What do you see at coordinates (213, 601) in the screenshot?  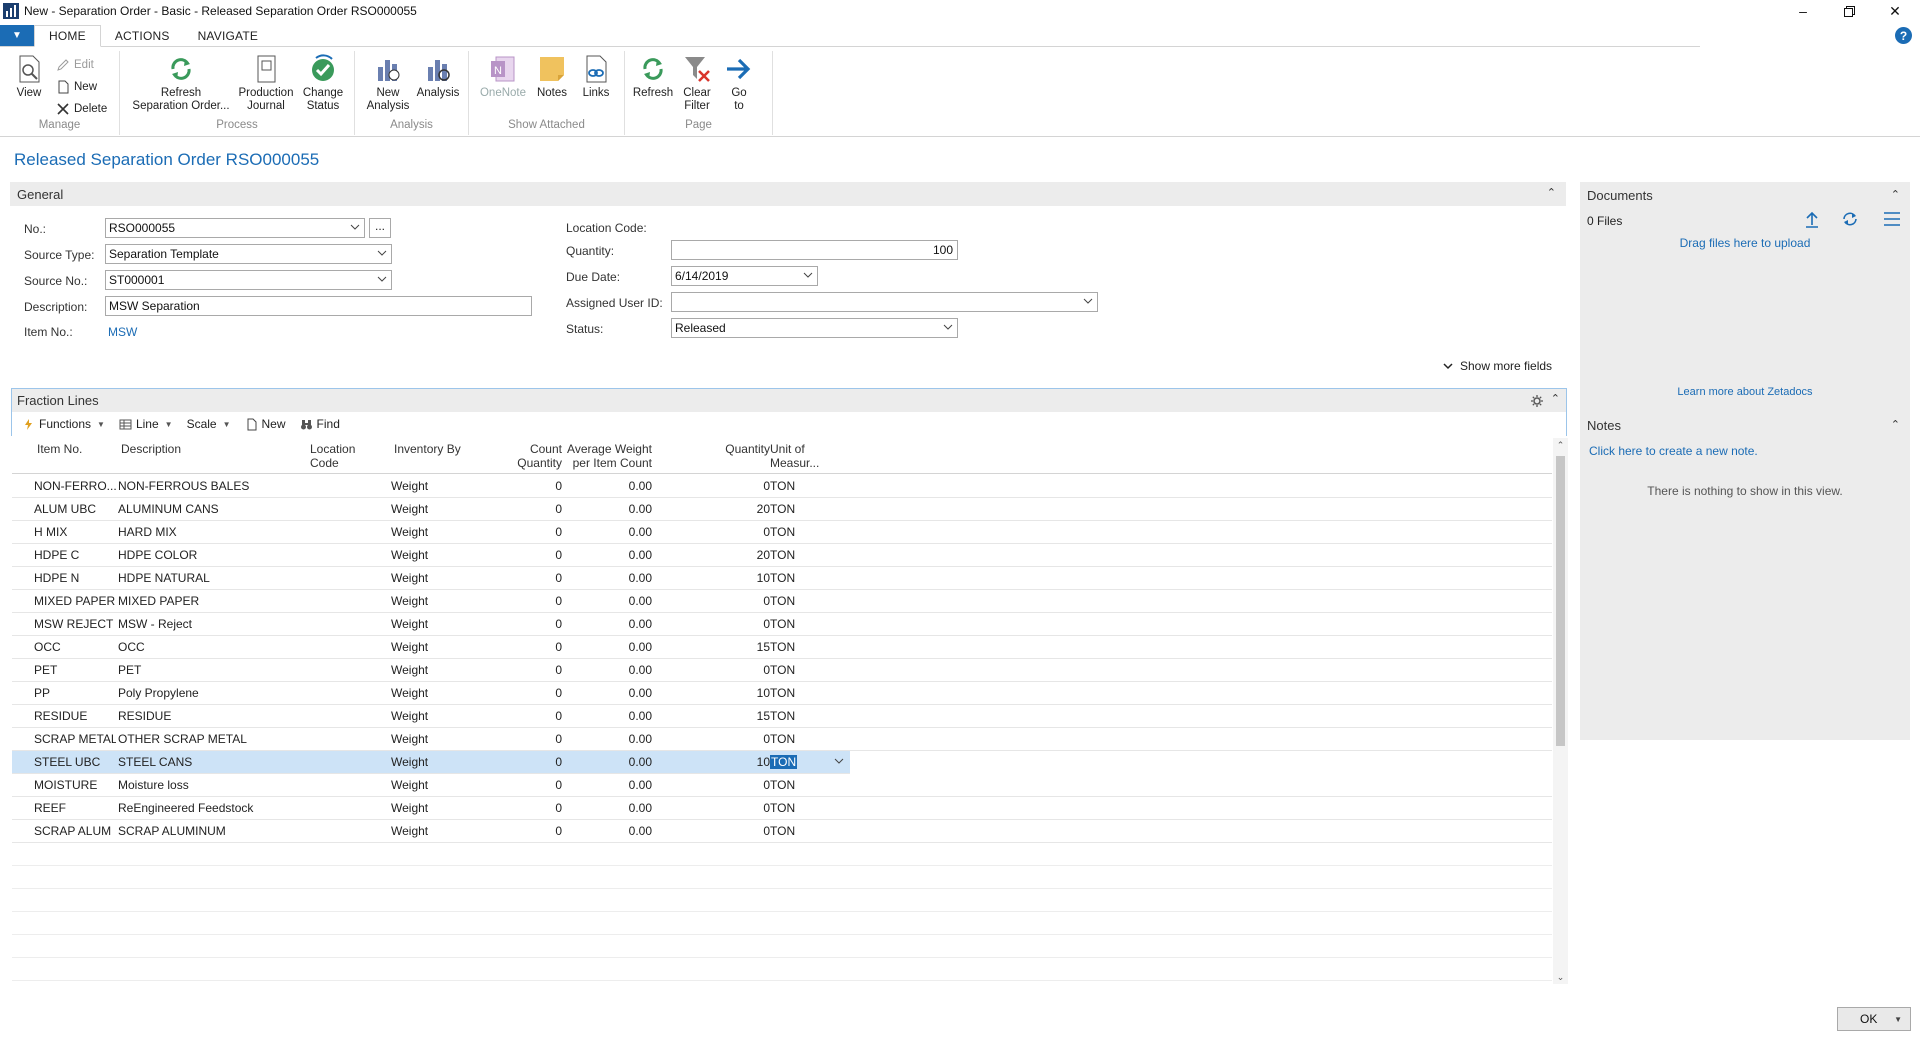 I see `cell-description: MIXED PAPER` at bounding box center [213, 601].